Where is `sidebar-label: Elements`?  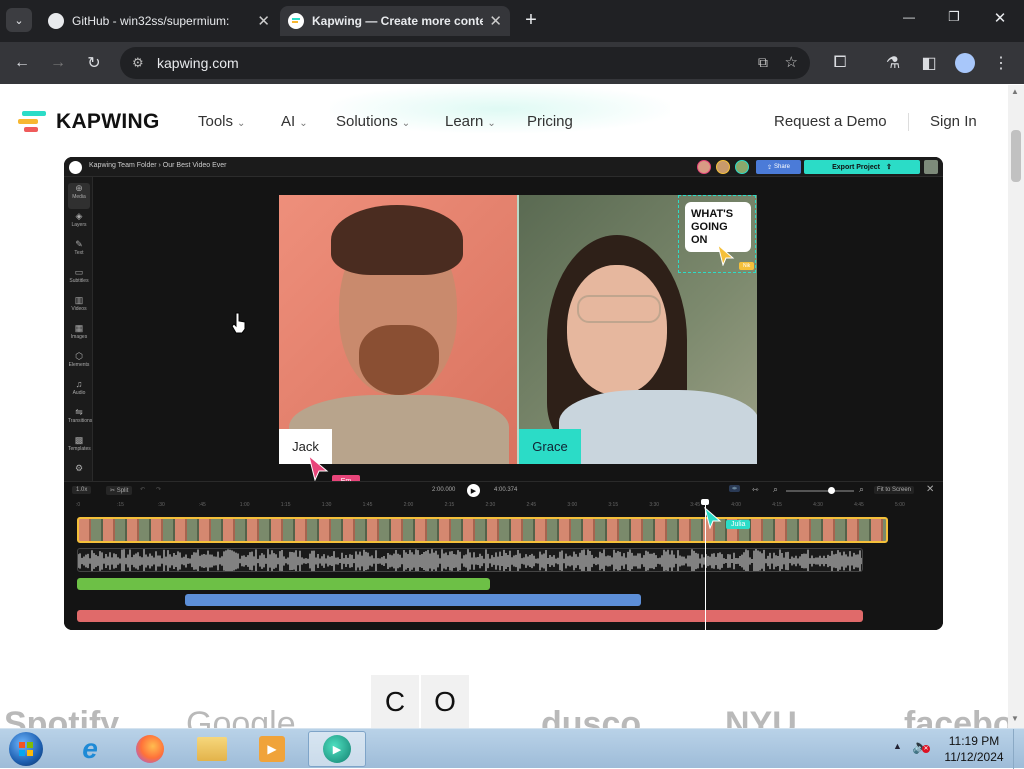 sidebar-label: Elements is located at coordinates (79, 365).